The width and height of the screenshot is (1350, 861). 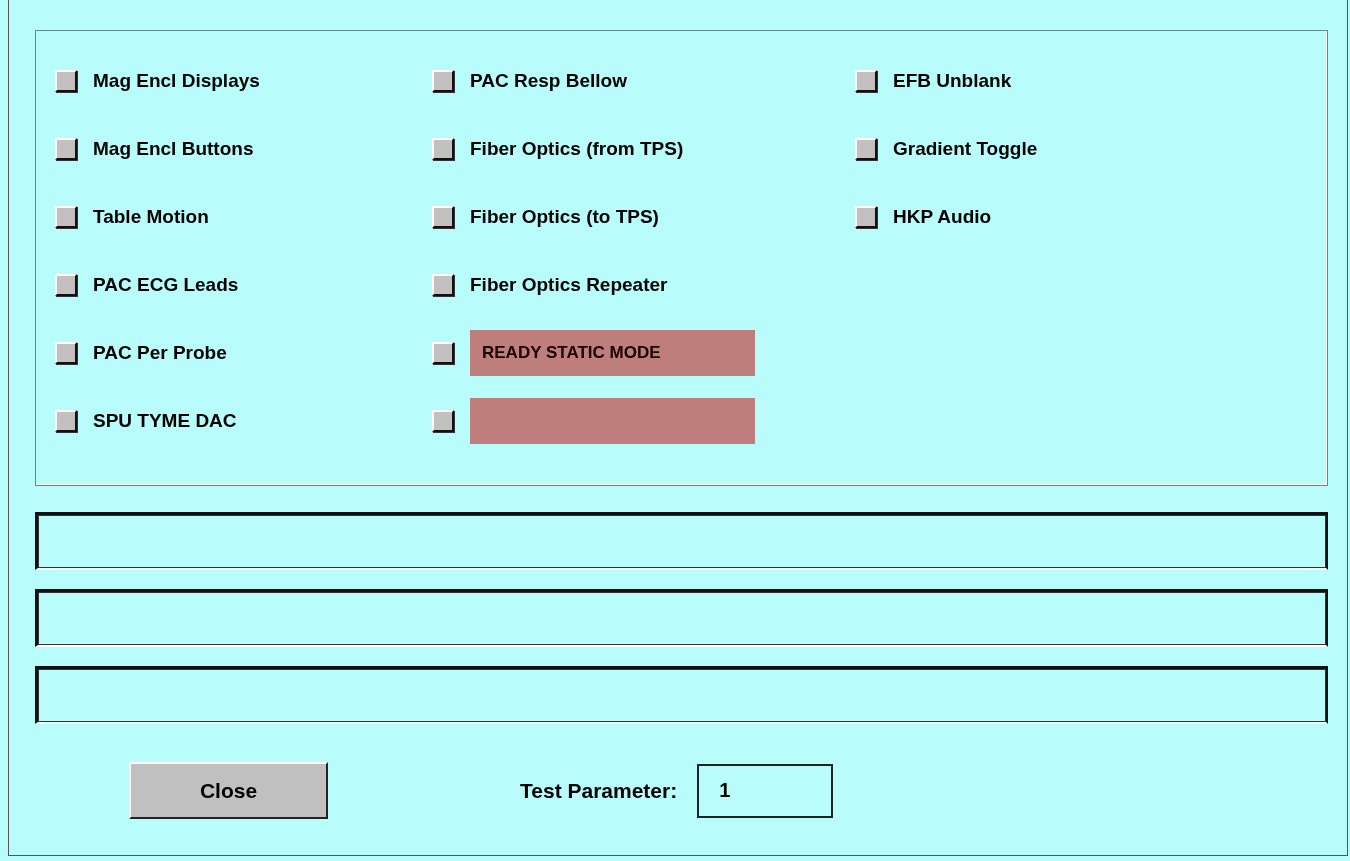 What do you see at coordinates (166, 285) in the screenshot?
I see `button-label: PAC ECG Leads` at bounding box center [166, 285].